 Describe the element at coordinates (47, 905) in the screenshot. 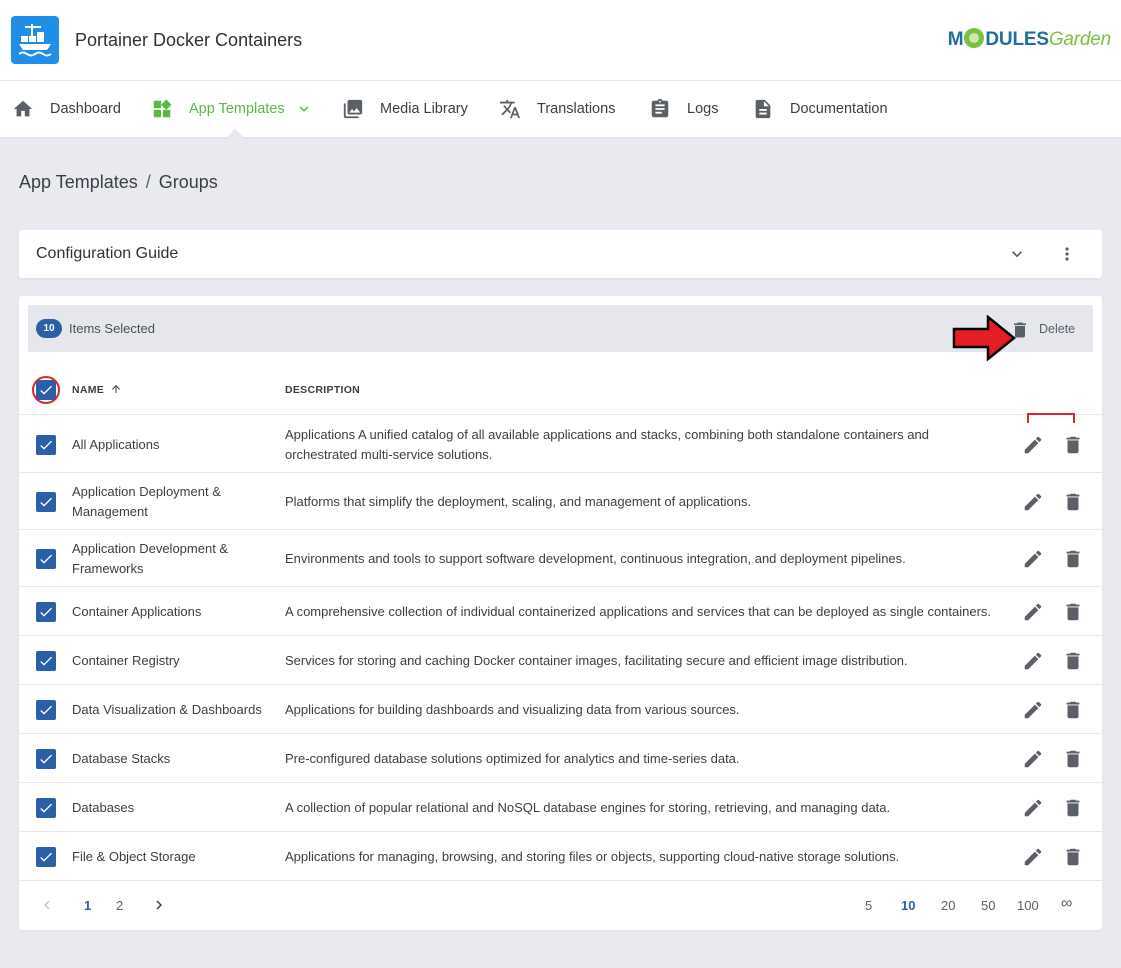

I see `prev-page-icon` at that location.